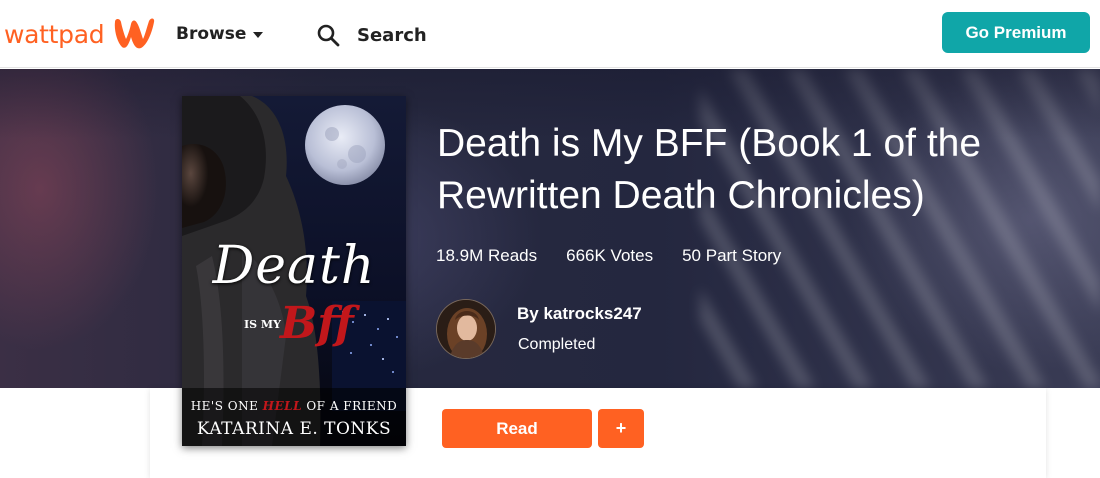  Describe the element at coordinates (517, 428) in the screenshot. I see `read-button: Read` at that location.